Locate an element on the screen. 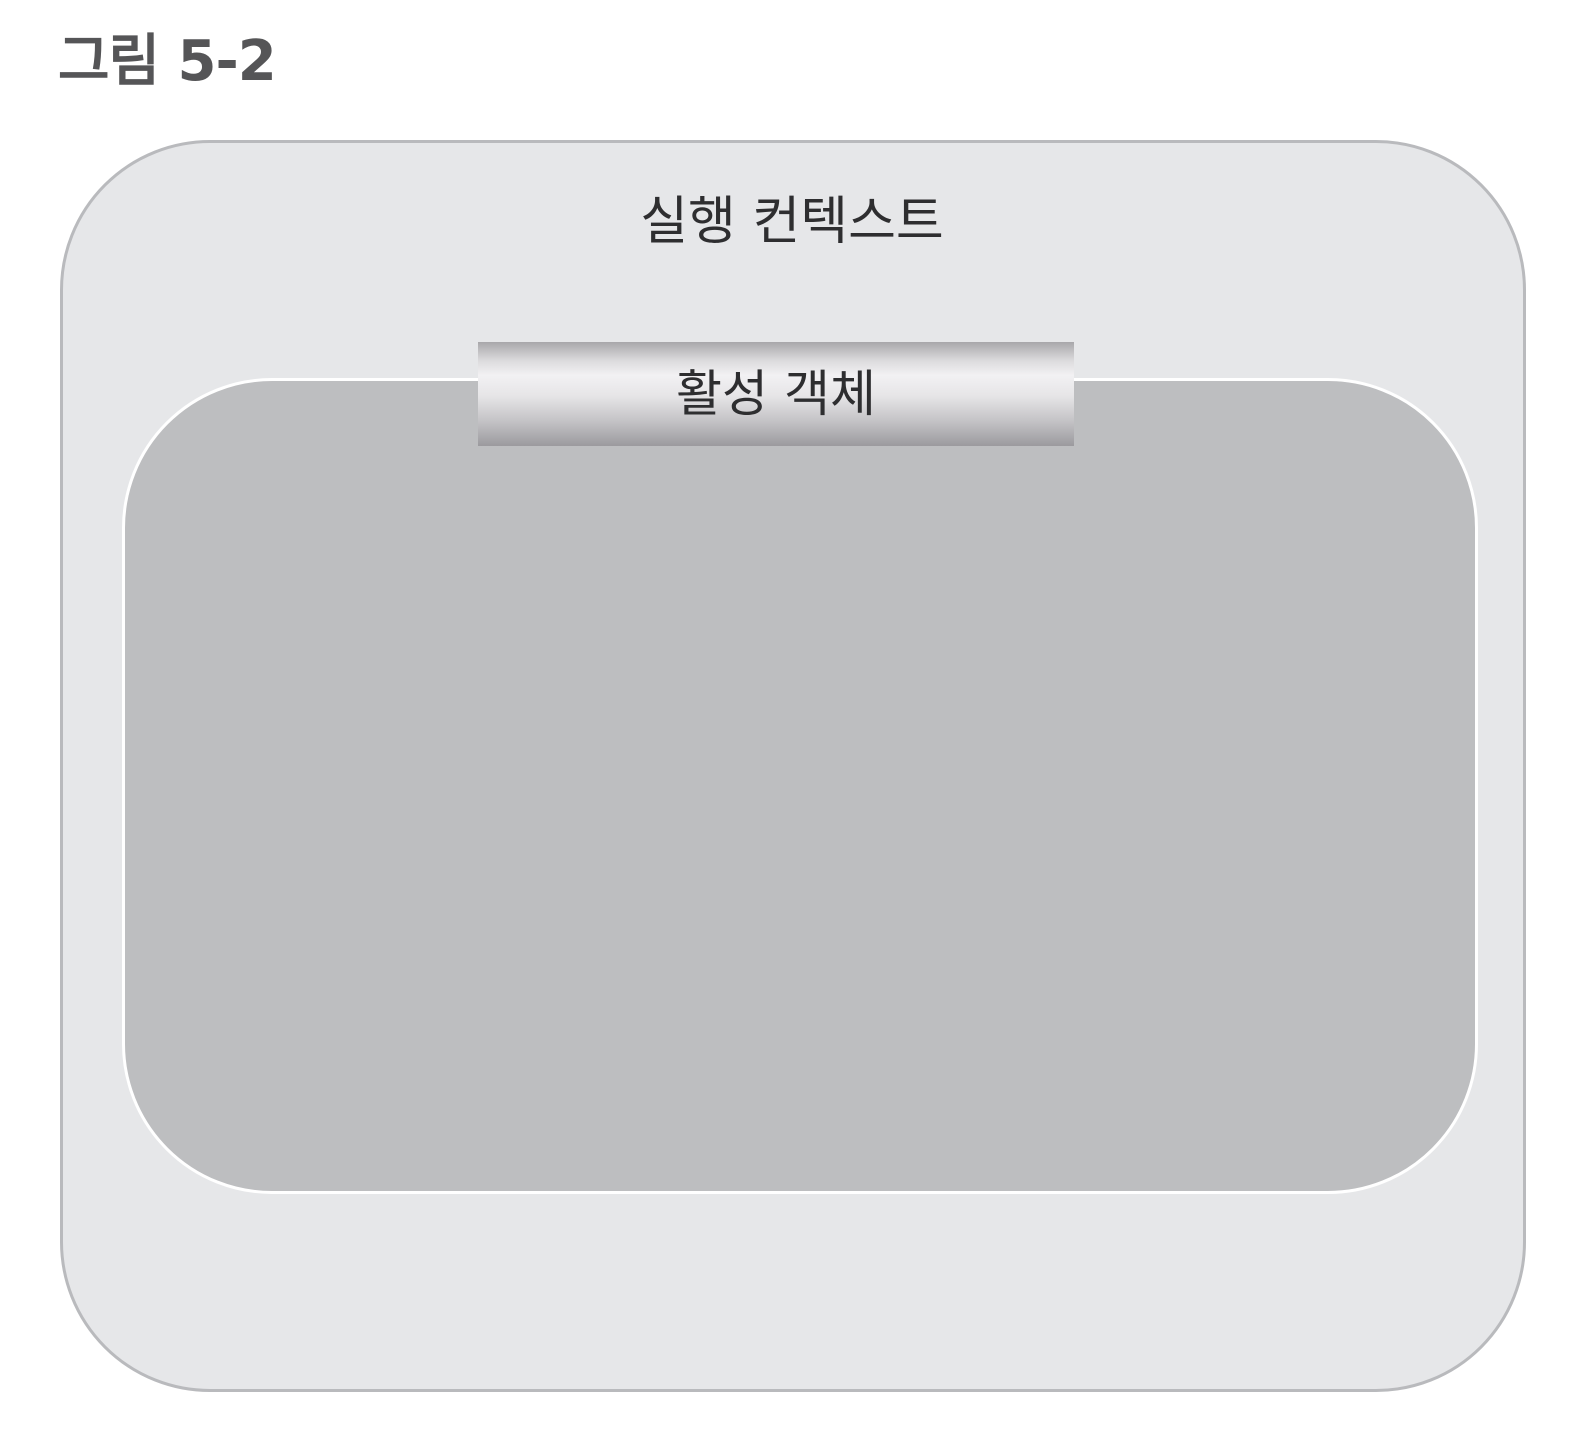 Image resolution: width=1584 pixels, height=1440 pixels. activation-object-title: 활성 객체 is located at coordinates (776, 394).